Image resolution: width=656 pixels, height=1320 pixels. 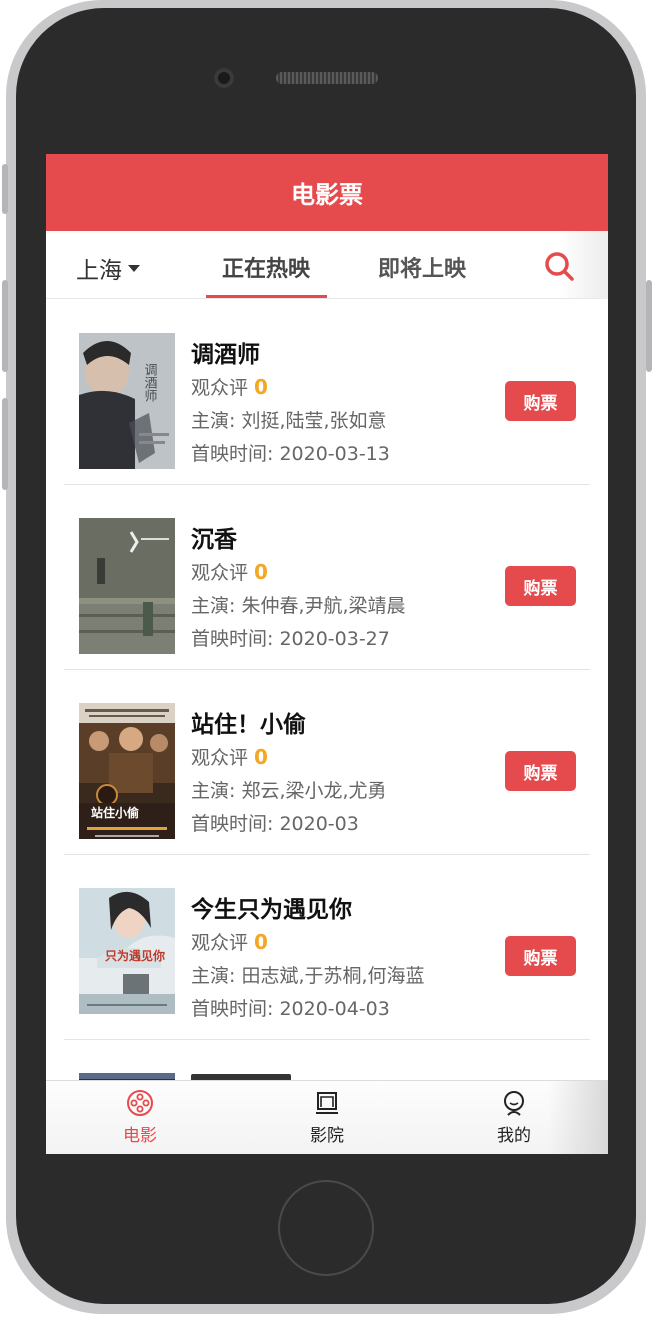 I want to click on front-camera, so click(x=224, y=78).